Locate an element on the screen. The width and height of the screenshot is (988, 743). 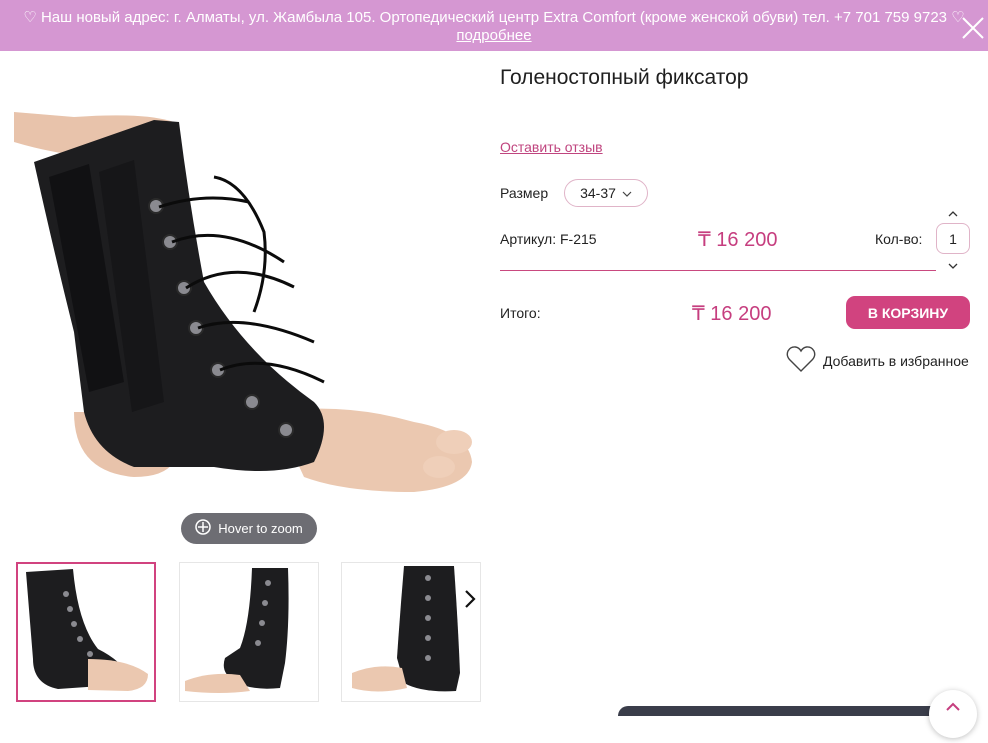
banner-more-link: подробнее is located at coordinates (493, 35).